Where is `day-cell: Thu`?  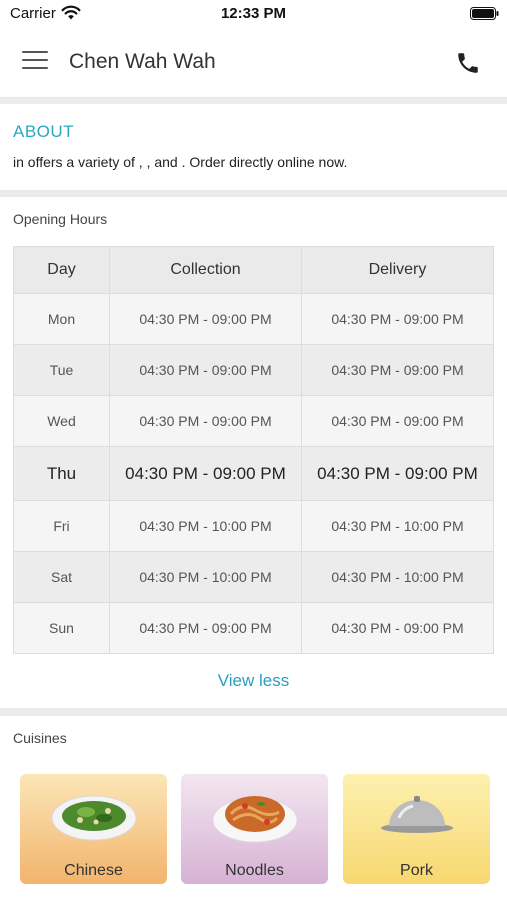 day-cell: Thu is located at coordinates (61, 473).